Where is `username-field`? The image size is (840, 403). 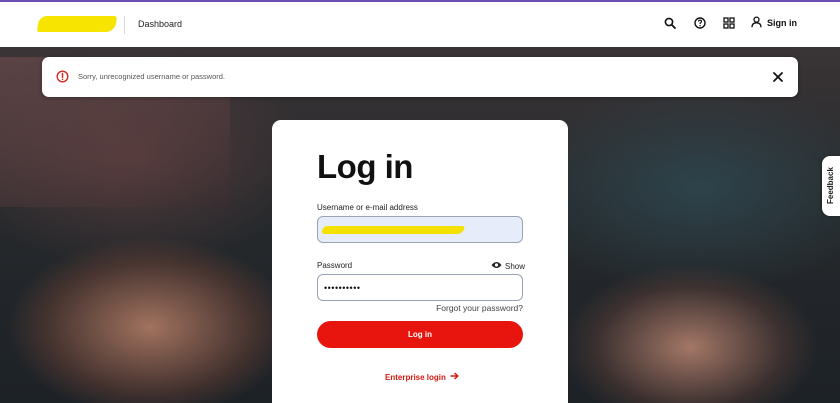
username-field is located at coordinates (420, 229).